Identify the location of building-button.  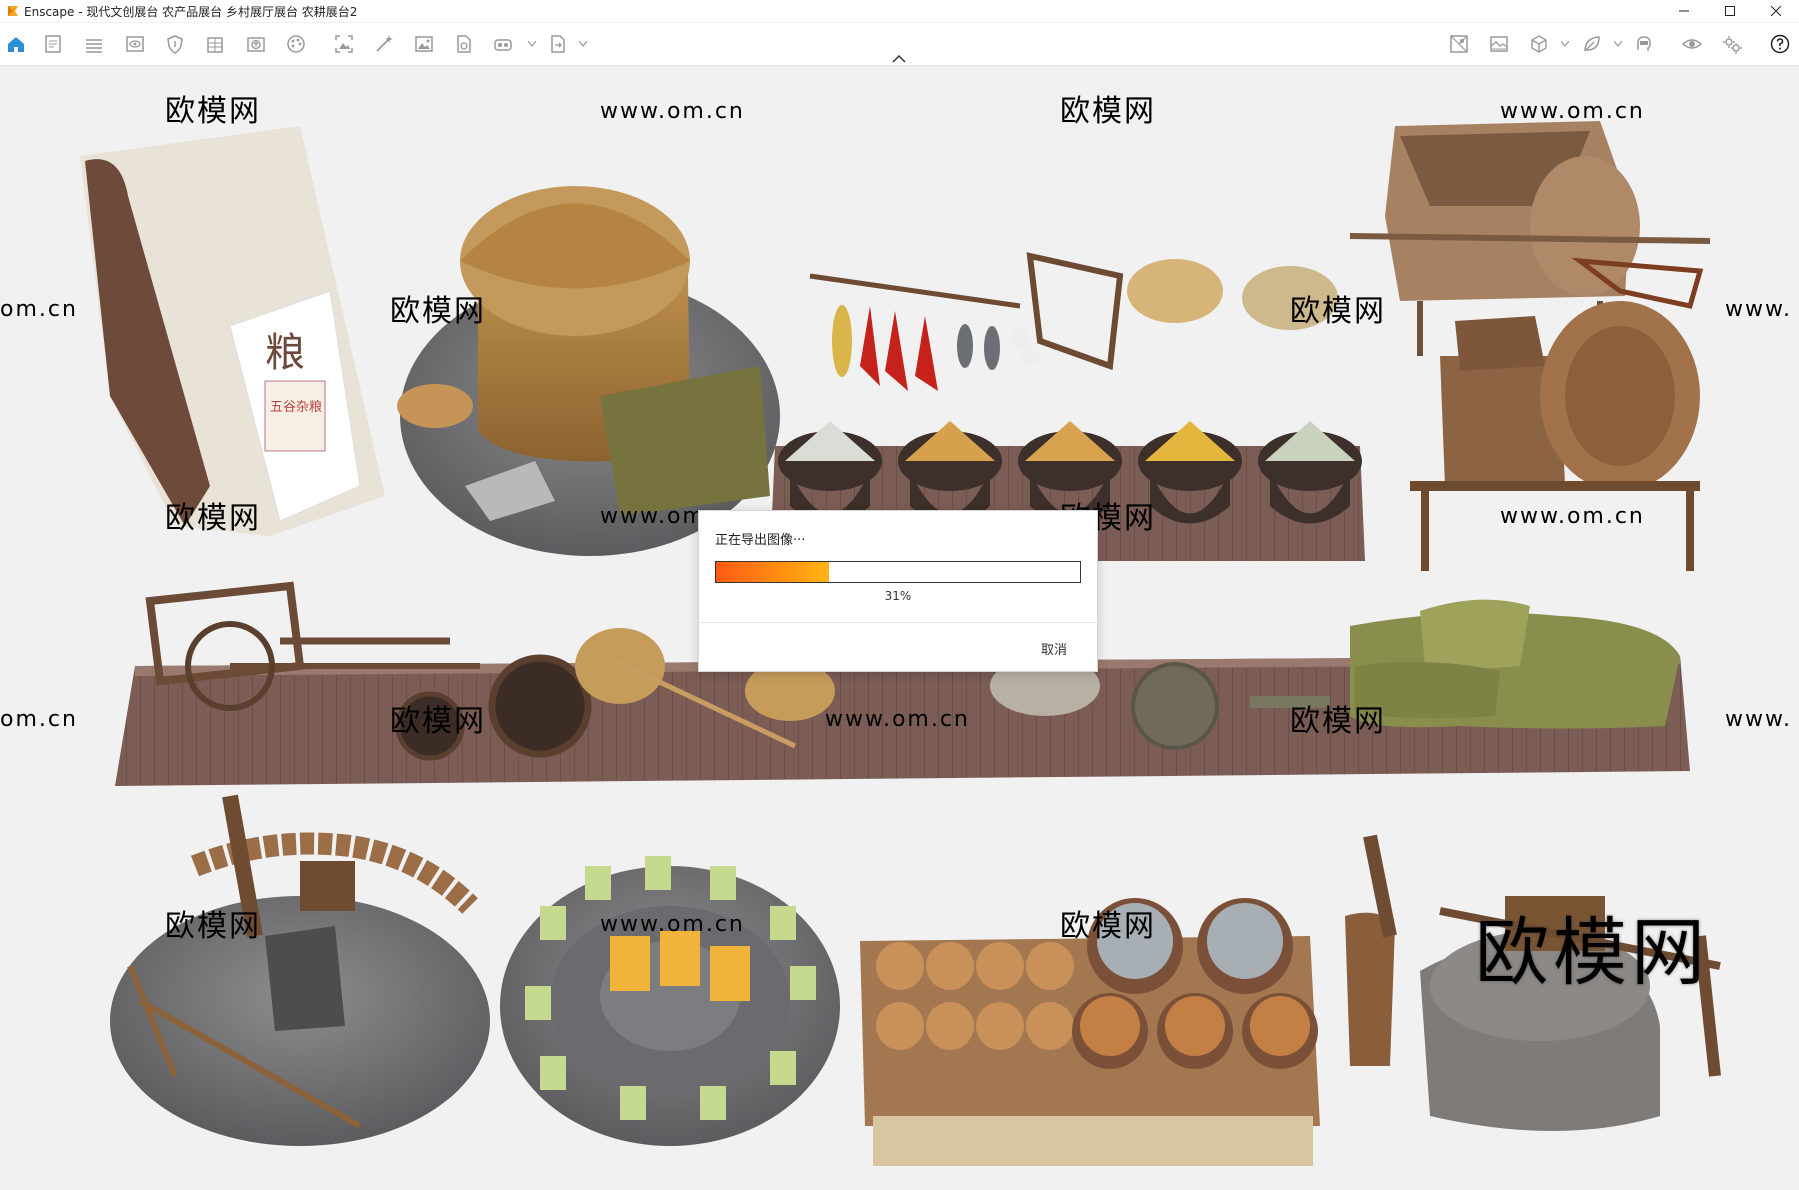
(215, 44).